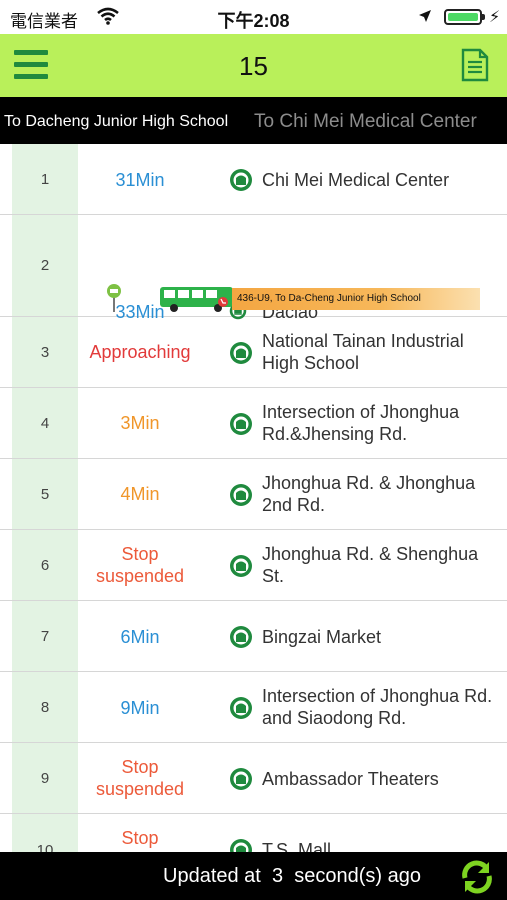  What do you see at coordinates (140, 838) in the screenshot?
I see `eta-label: Stop` at bounding box center [140, 838].